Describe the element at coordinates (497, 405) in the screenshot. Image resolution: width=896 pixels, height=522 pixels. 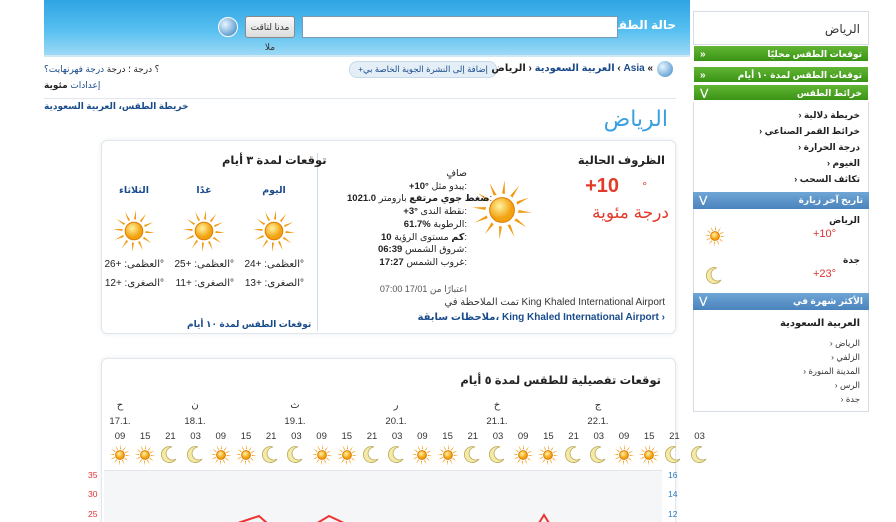
I see `forecast-day-letter: خ` at that location.